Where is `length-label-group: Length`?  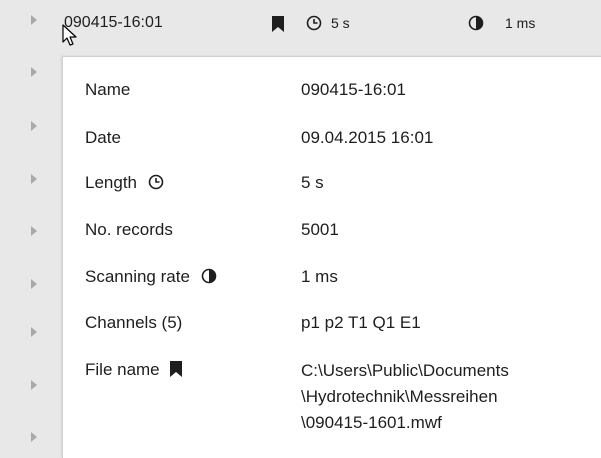
length-label-group: Length is located at coordinates (124, 183).